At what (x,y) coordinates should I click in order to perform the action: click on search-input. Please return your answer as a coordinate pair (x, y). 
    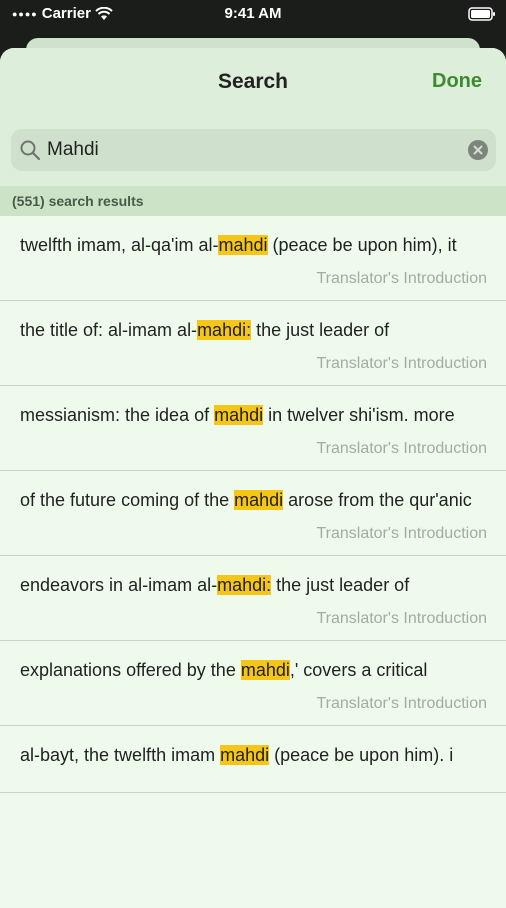
    Looking at the image, I should click on (252, 150).